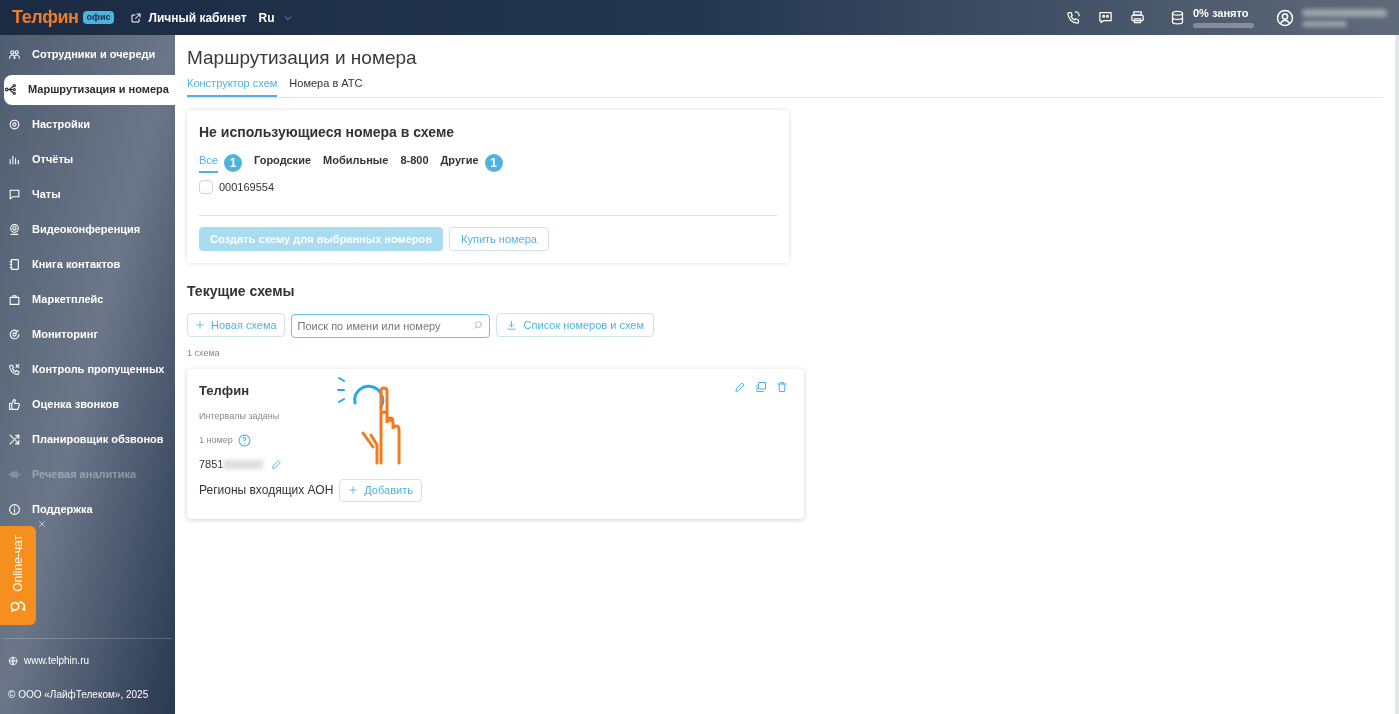  Describe the element at coordinates (275, 17) in the screenshot. I see `language-selector: Ru` at that location.